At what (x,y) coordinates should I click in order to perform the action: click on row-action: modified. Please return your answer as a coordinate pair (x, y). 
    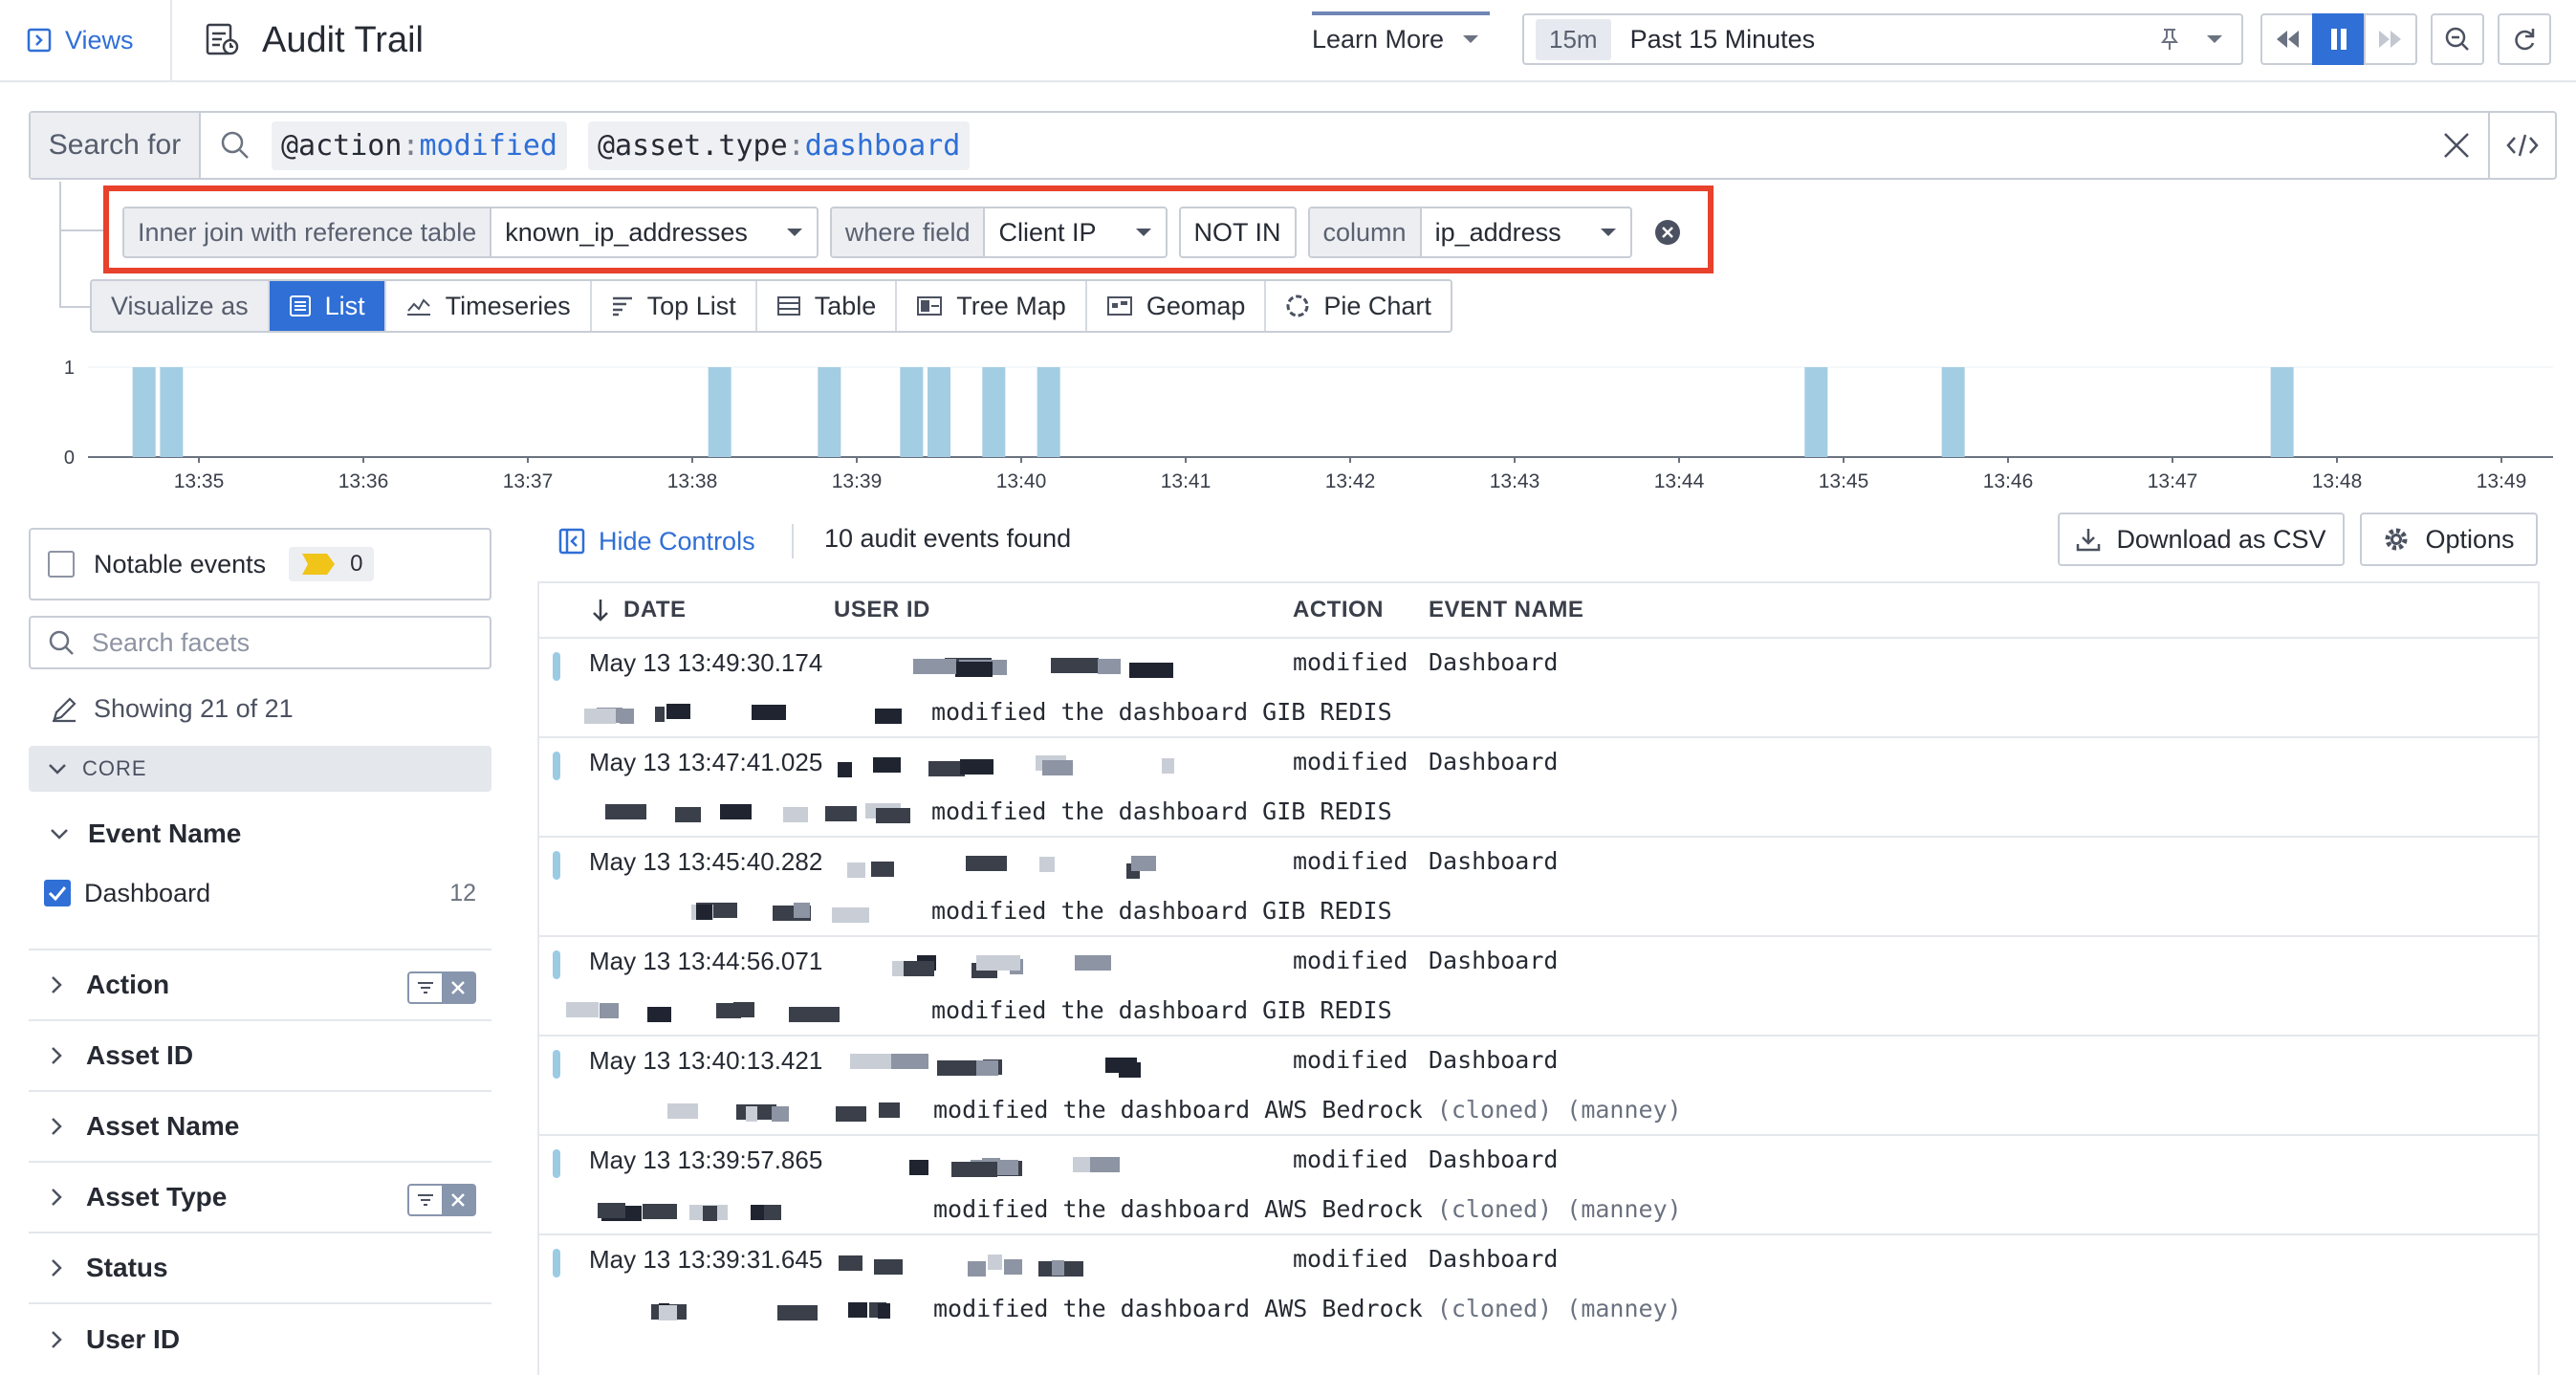
    Looking at the image, I should click on (1350, 662).